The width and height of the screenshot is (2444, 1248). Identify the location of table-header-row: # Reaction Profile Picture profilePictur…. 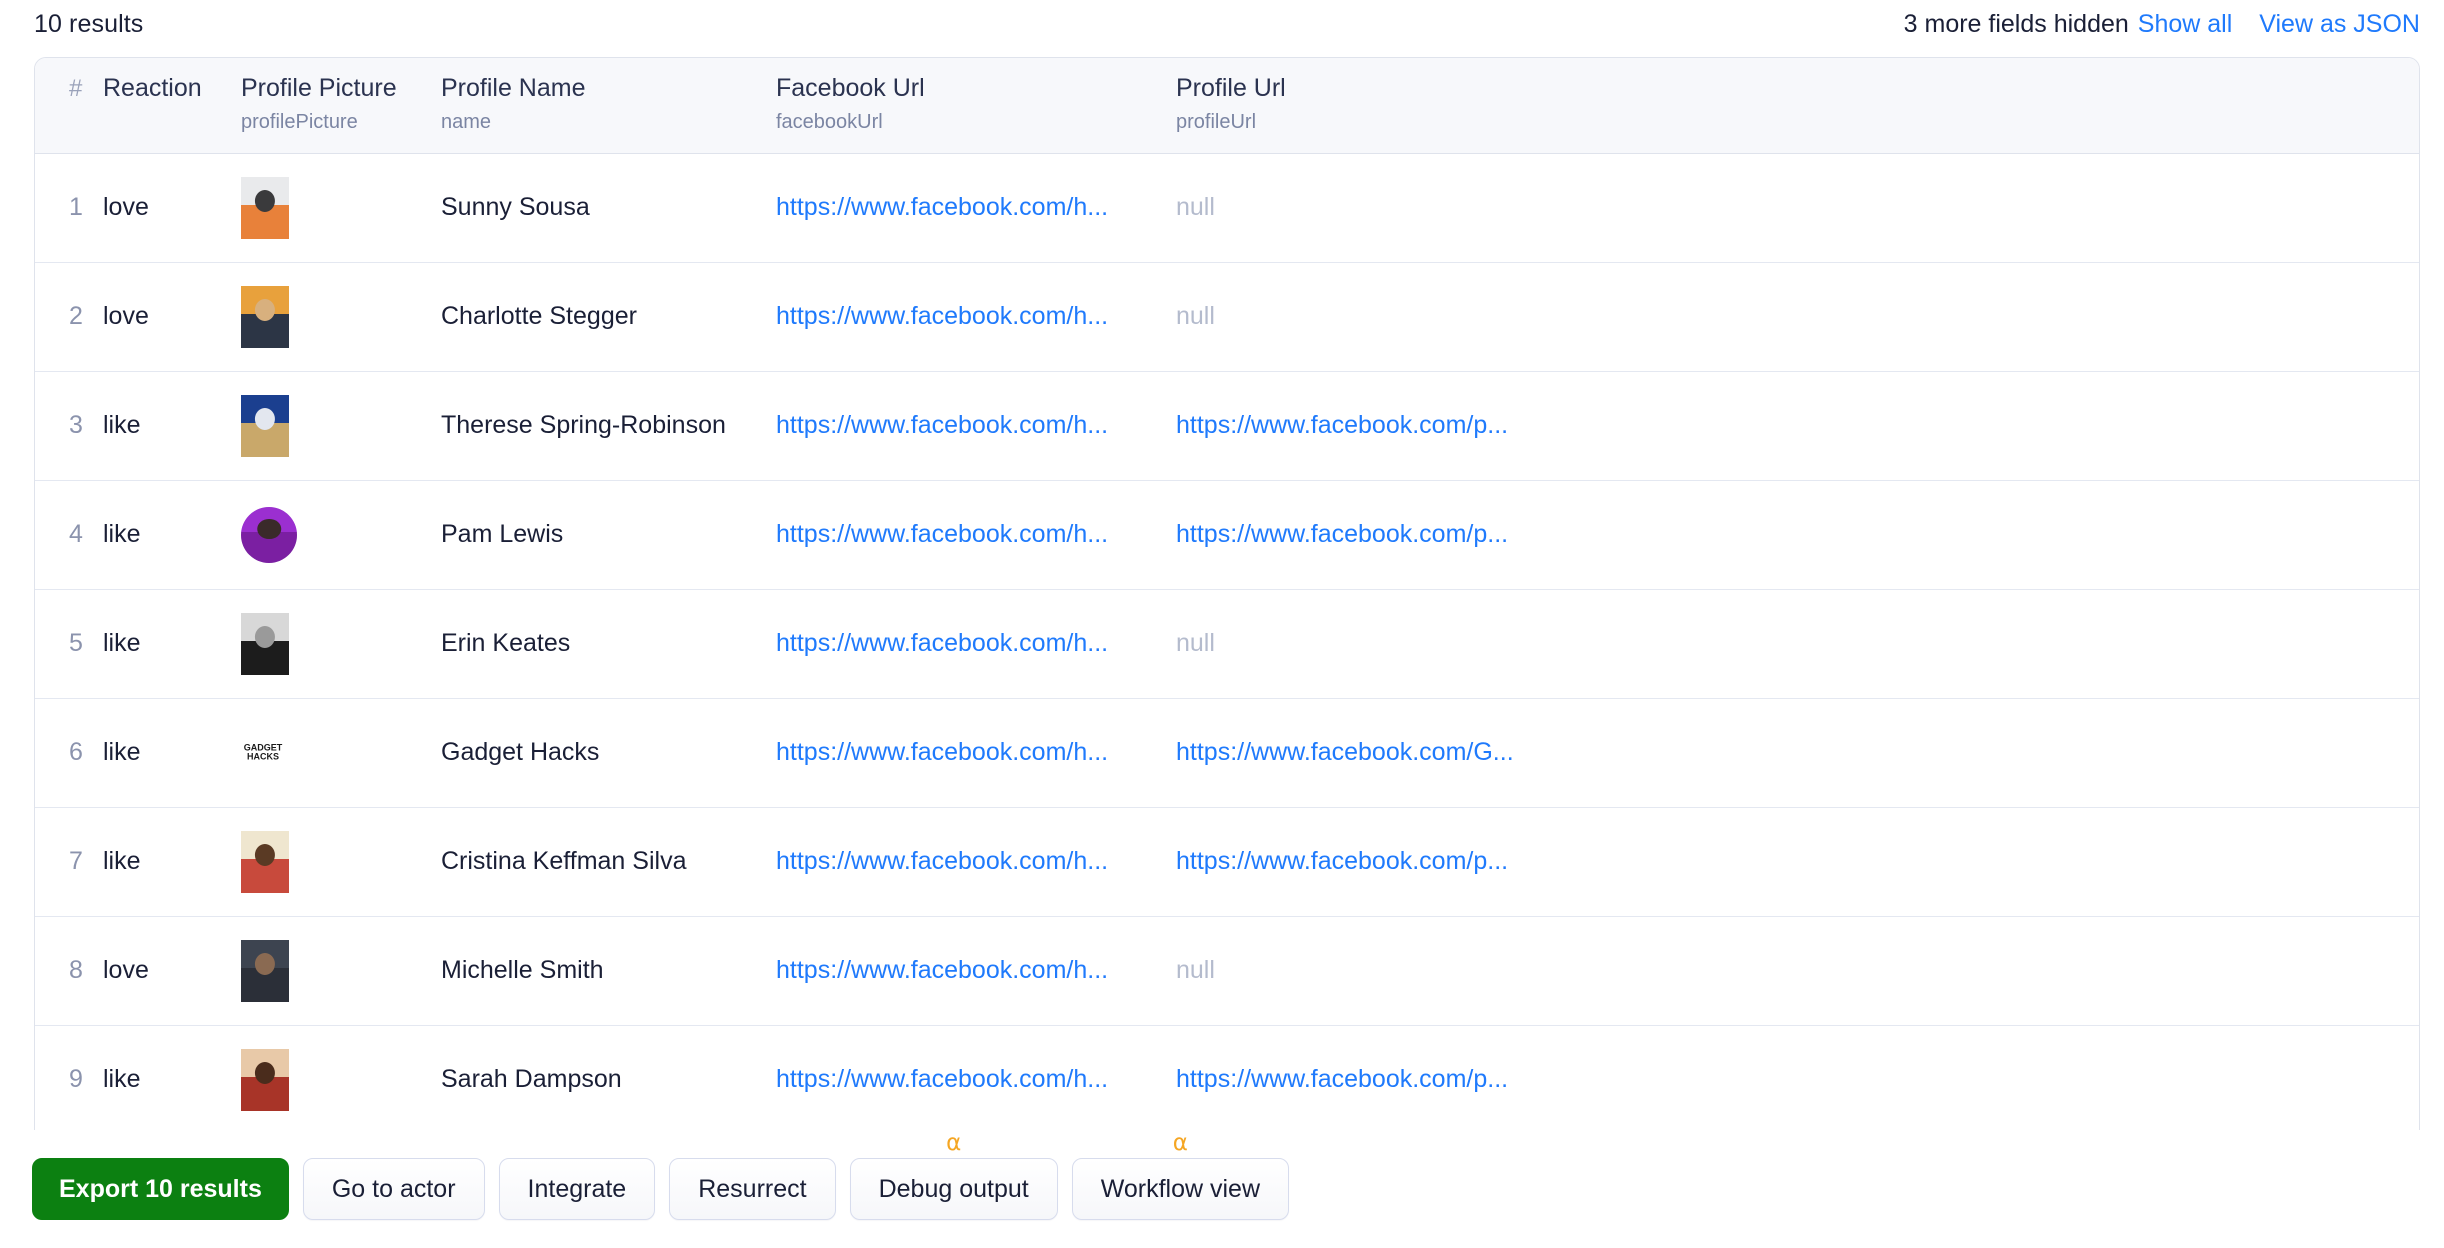
(1227, 106).